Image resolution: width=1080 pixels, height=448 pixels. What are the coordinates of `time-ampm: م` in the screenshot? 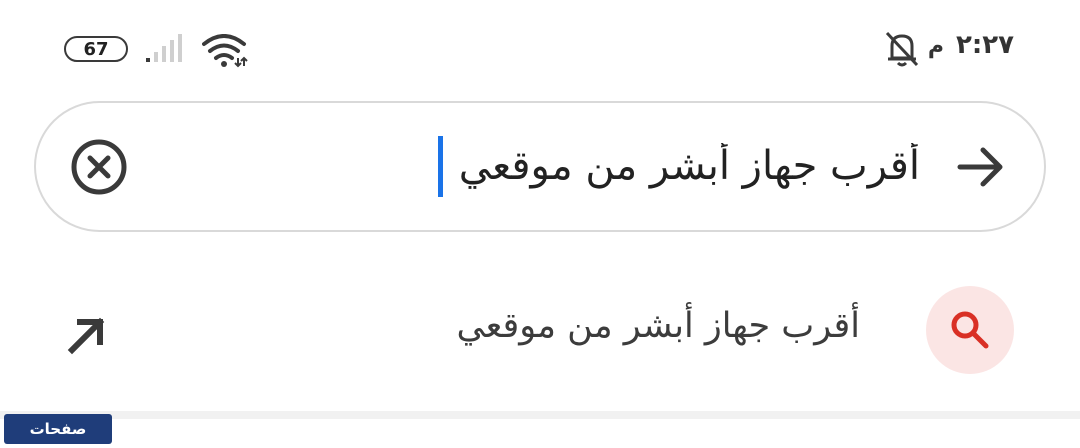 It's located at (935, 46).